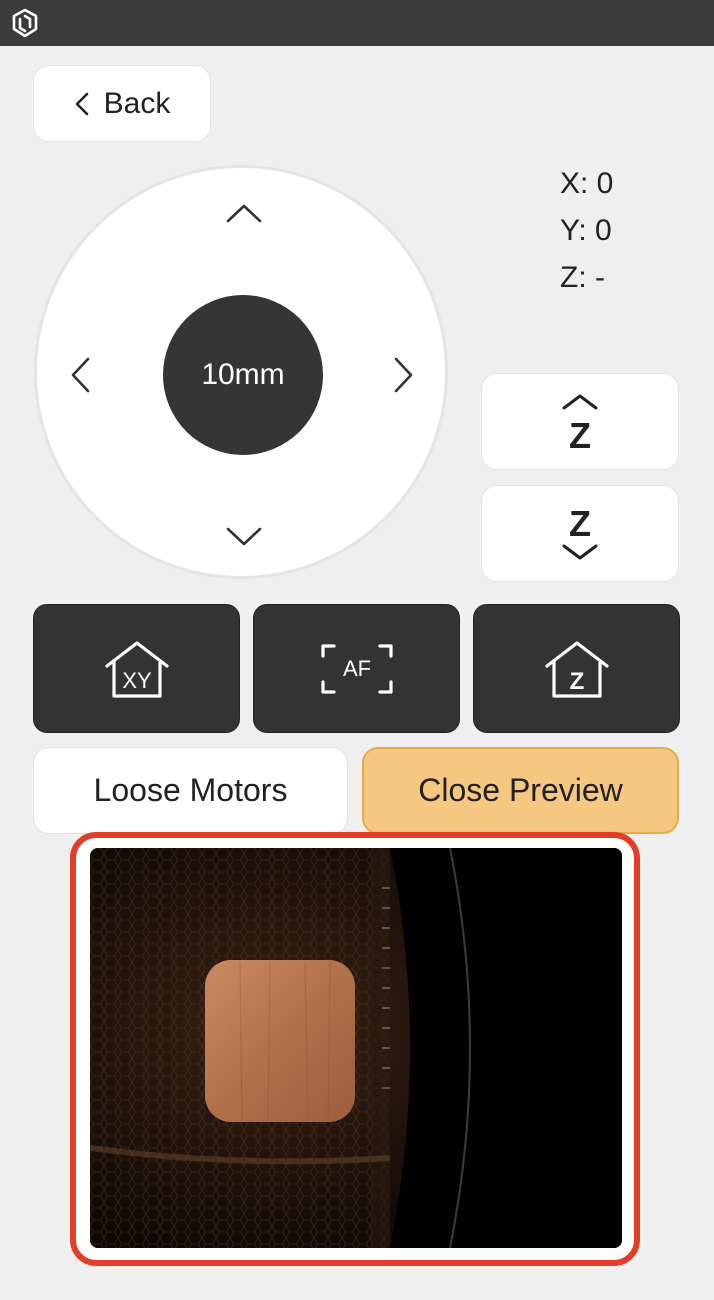  I want to click on title-bar, so click(357, 23).